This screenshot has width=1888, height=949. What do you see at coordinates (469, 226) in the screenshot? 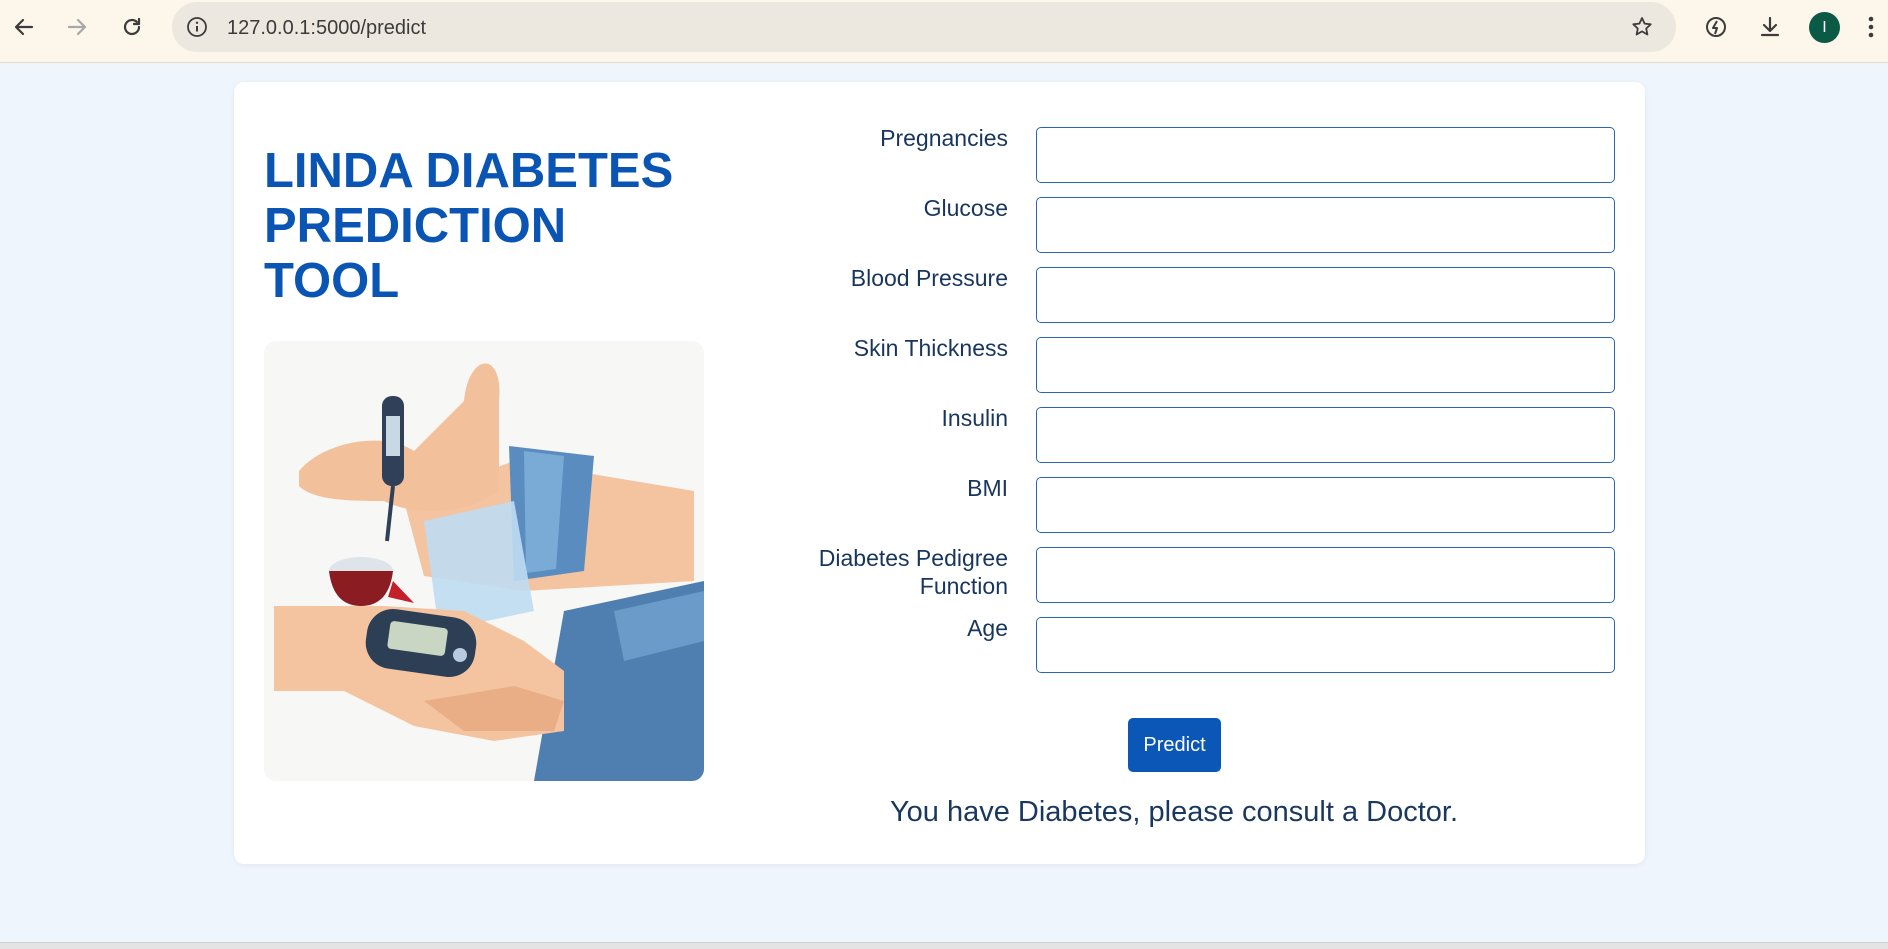
I see `page-title: LINDA DIABETES PREDICTION TOOL` at bounding box center [469, 226].